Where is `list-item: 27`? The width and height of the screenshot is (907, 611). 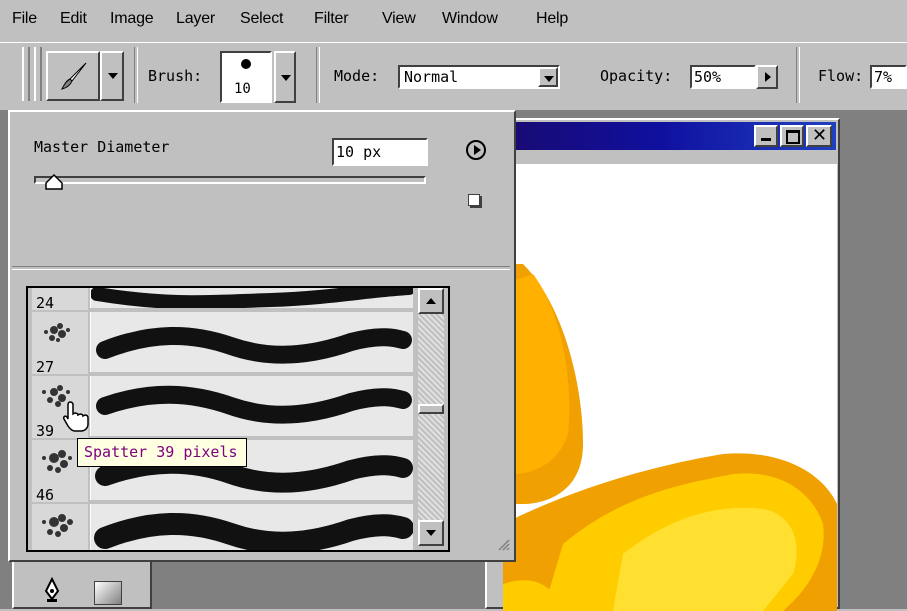 list-item: 27 is located at coordinates (224, 344).